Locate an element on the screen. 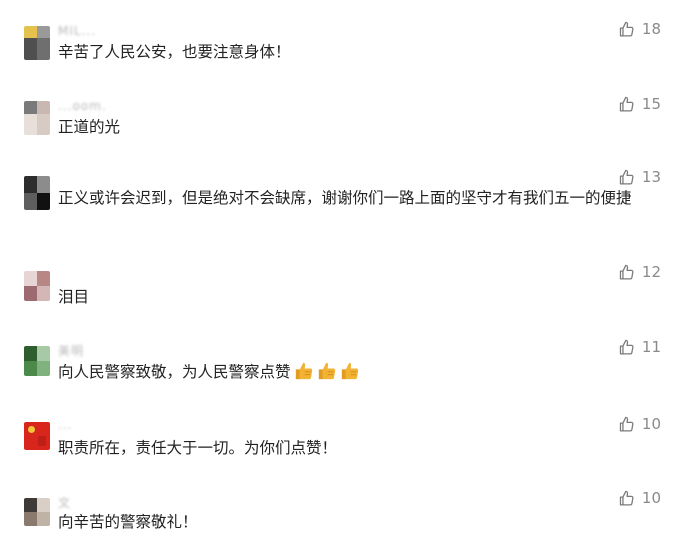 This screenshot has height=551, width=697. comment-text: 正道的光 is located at coordinates (89, 127).